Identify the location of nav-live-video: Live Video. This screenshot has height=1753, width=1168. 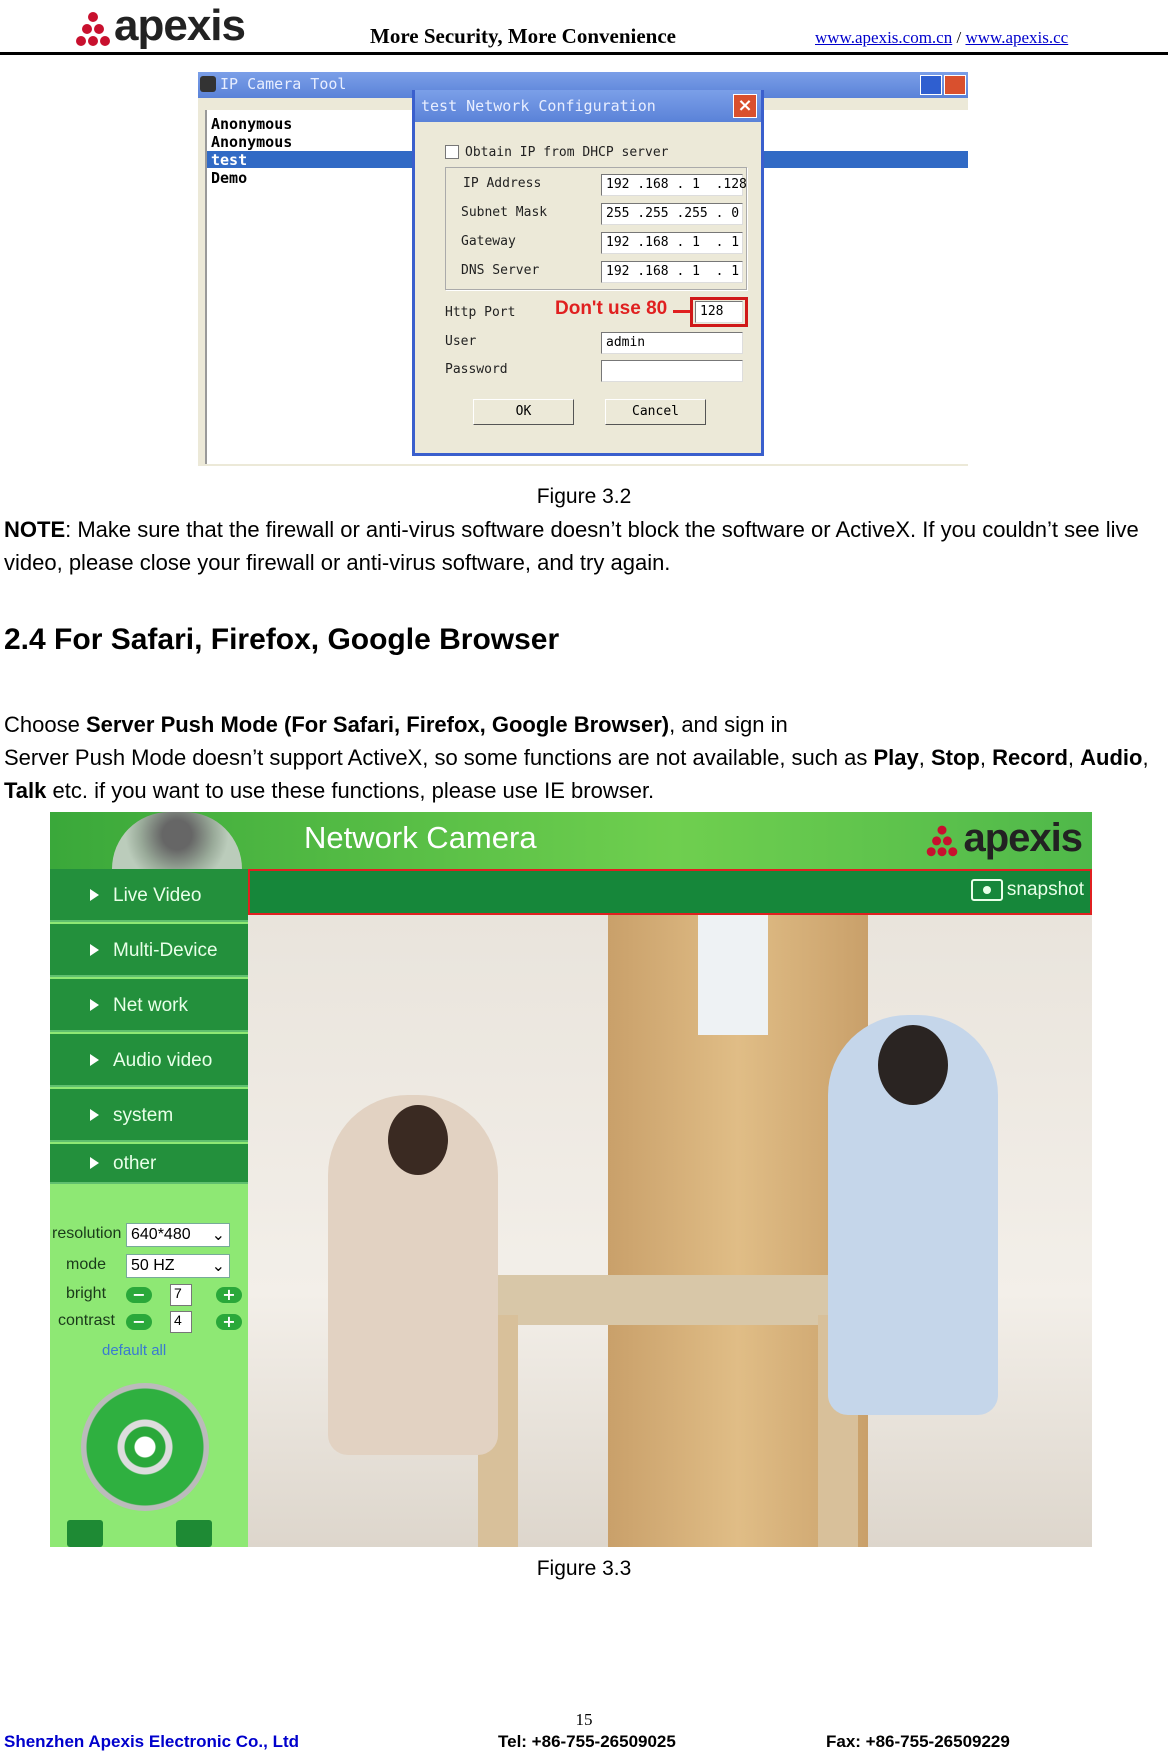
(149, 895).